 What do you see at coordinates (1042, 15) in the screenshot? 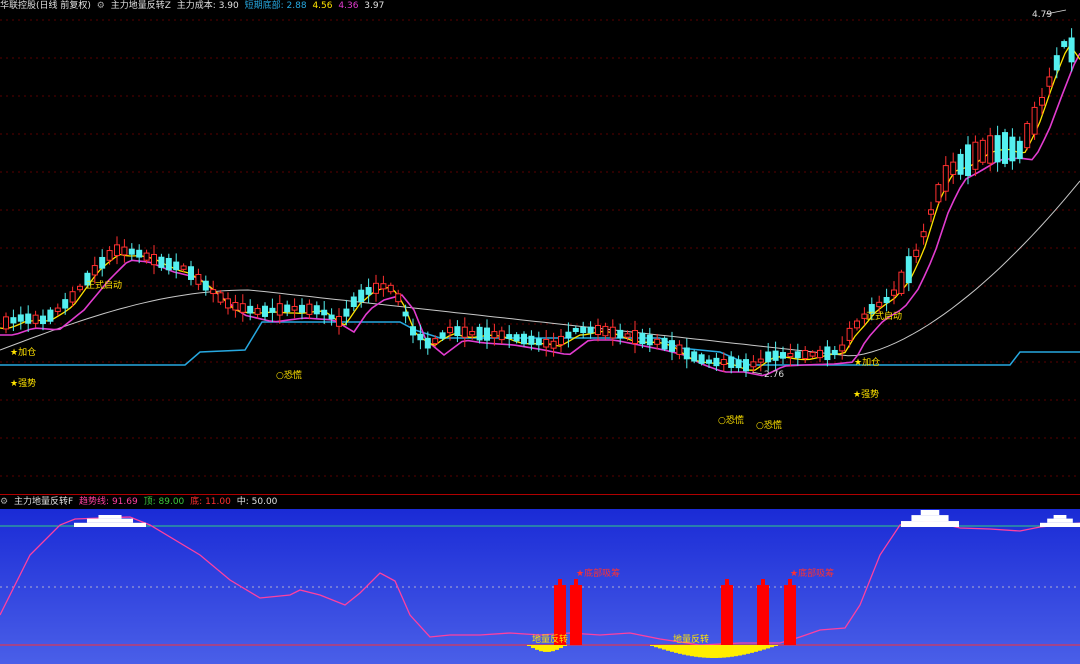
I see `high-price-label: 4.79` at bounding box center [1042, 15].